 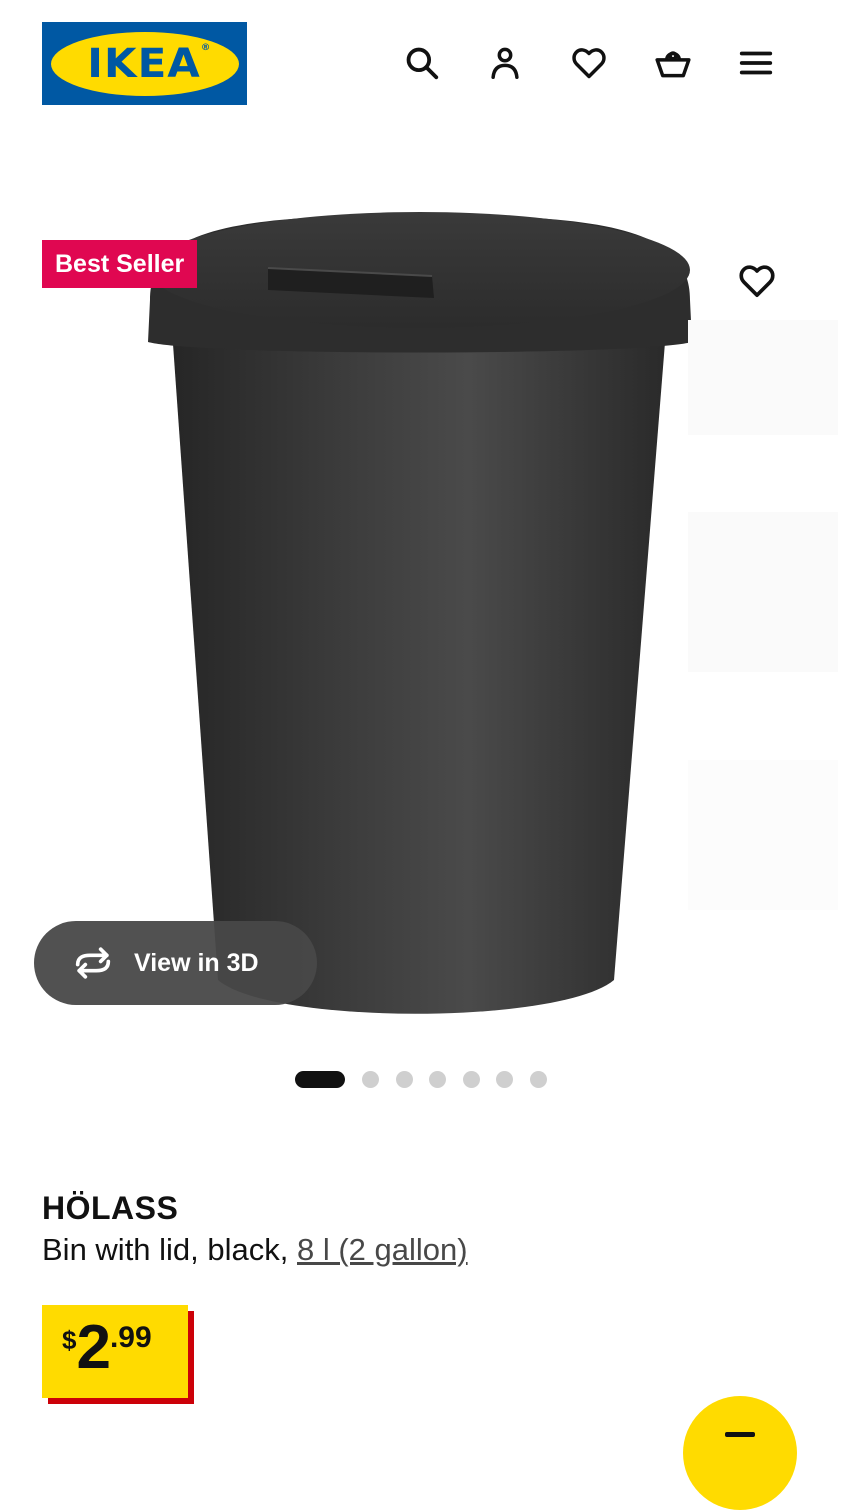 I want to click on menu-icon, so click(x=756, y=63).